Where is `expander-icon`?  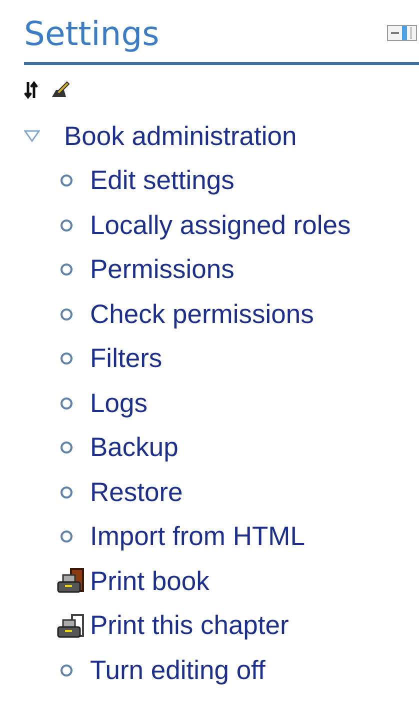
expander-icon is located at coordinates (32, 136).